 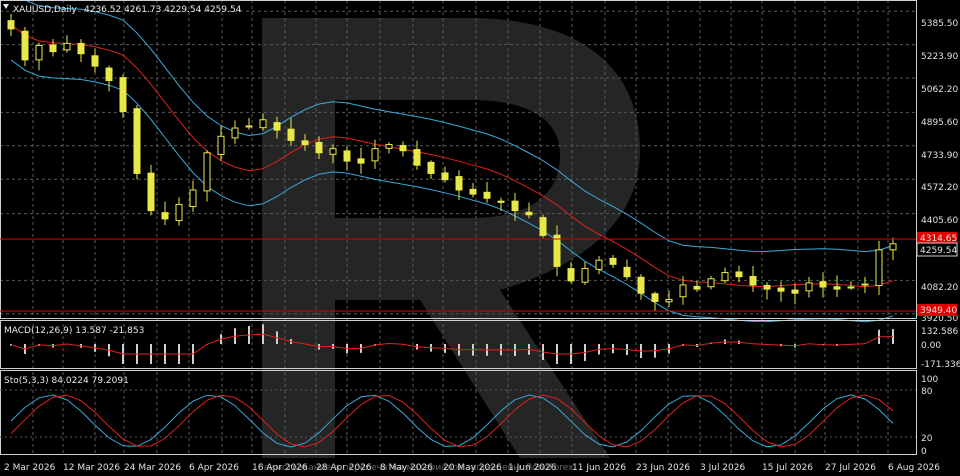 What do you see at coordinates (927, 392) in the screenshot?
I see `stoch-tick: 80` at bounding box center [927, 392].